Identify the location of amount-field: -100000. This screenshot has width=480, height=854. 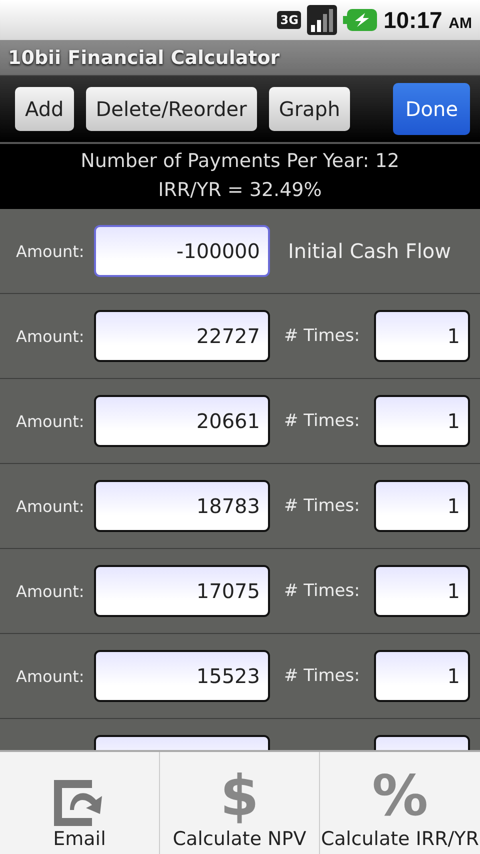
(182, 251).